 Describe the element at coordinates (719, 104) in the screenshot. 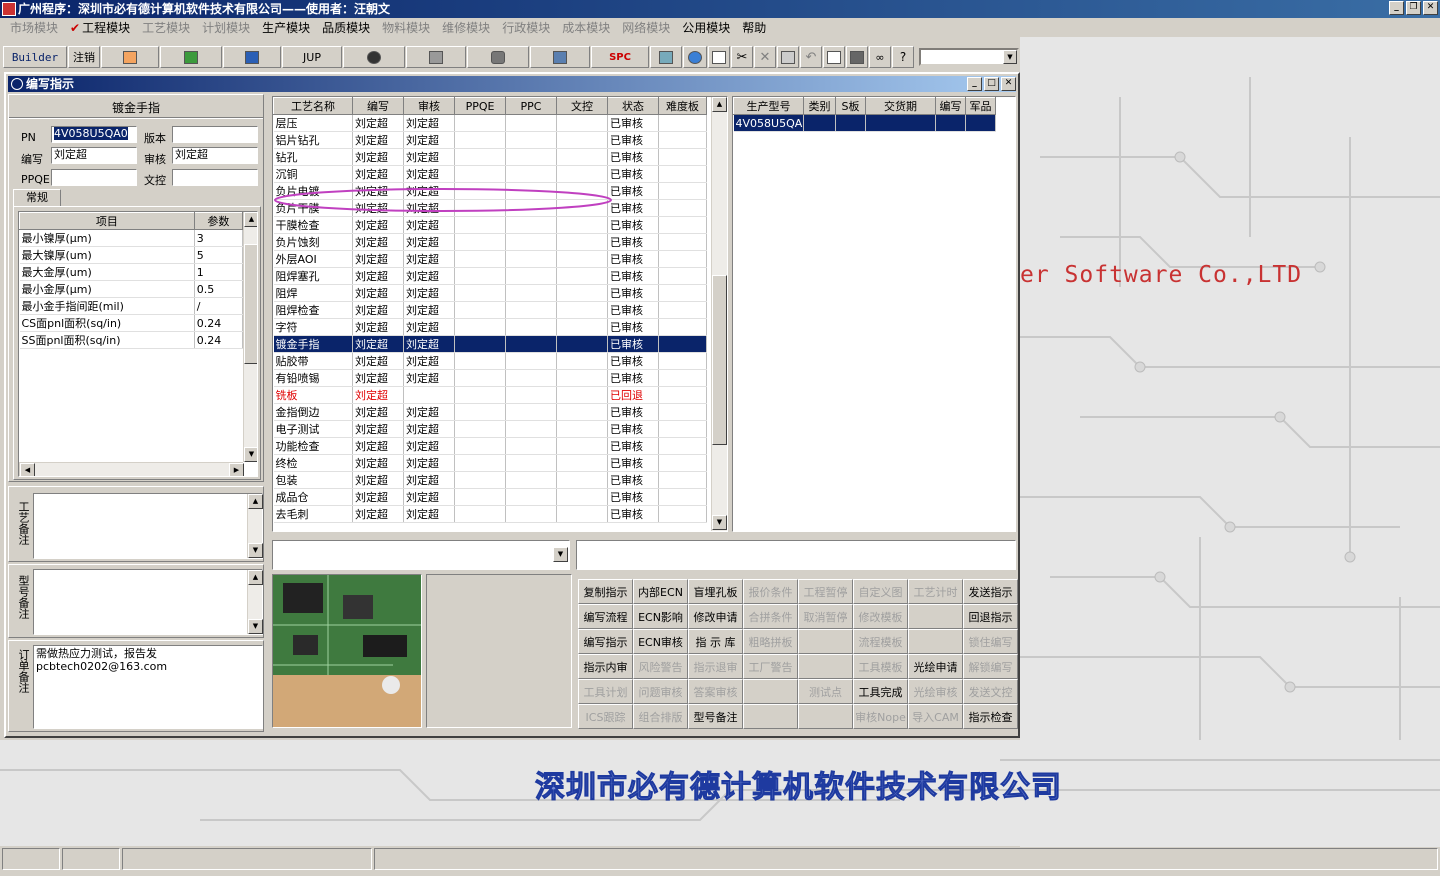

I see `scroll-up-icon: ▲` at that location.